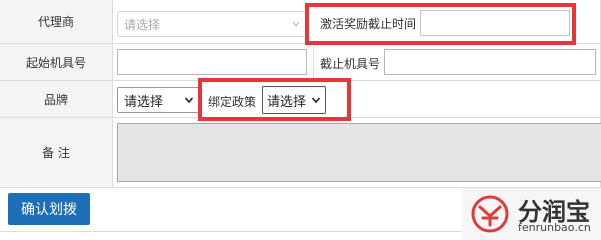 The width and height of the screenshot is (601, 240). I want to click on watermark-url: fenrunbao.cn, so click(554, 227).